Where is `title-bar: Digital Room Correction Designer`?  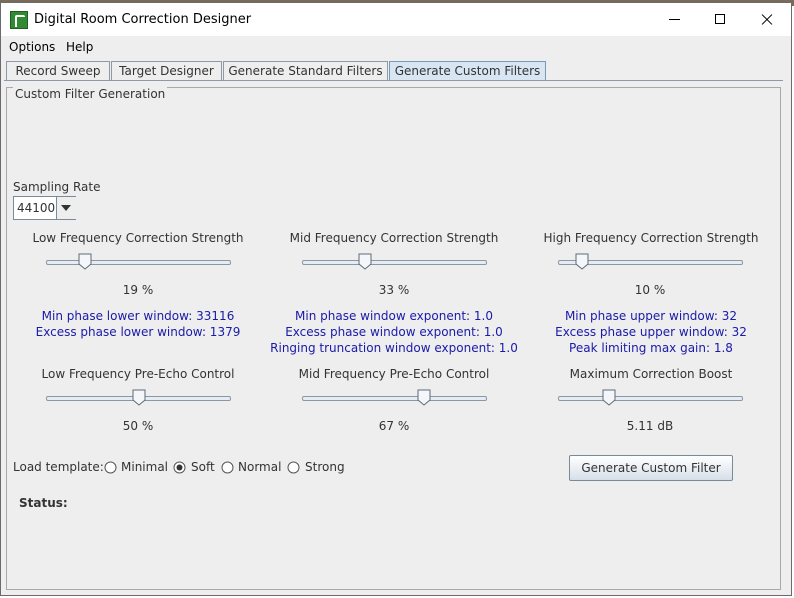
title-bar: Digital Room Correction Designer is located at coordinates (396, 19).